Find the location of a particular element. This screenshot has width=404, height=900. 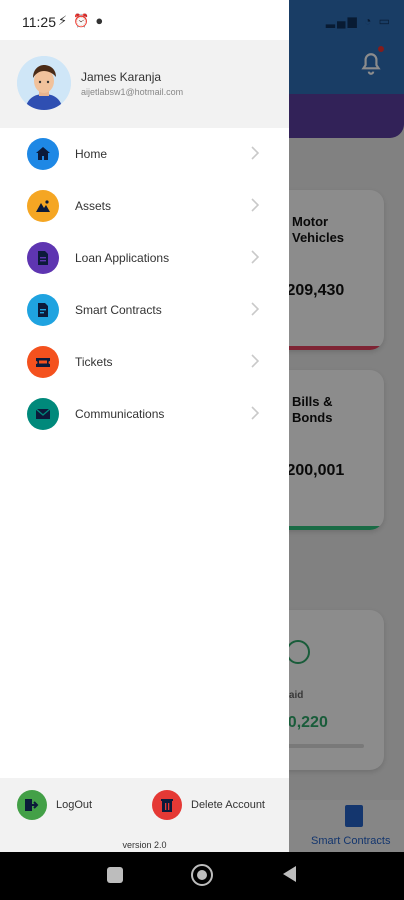

menu-label: Smart Contracts is located at coordinates (118, 310).